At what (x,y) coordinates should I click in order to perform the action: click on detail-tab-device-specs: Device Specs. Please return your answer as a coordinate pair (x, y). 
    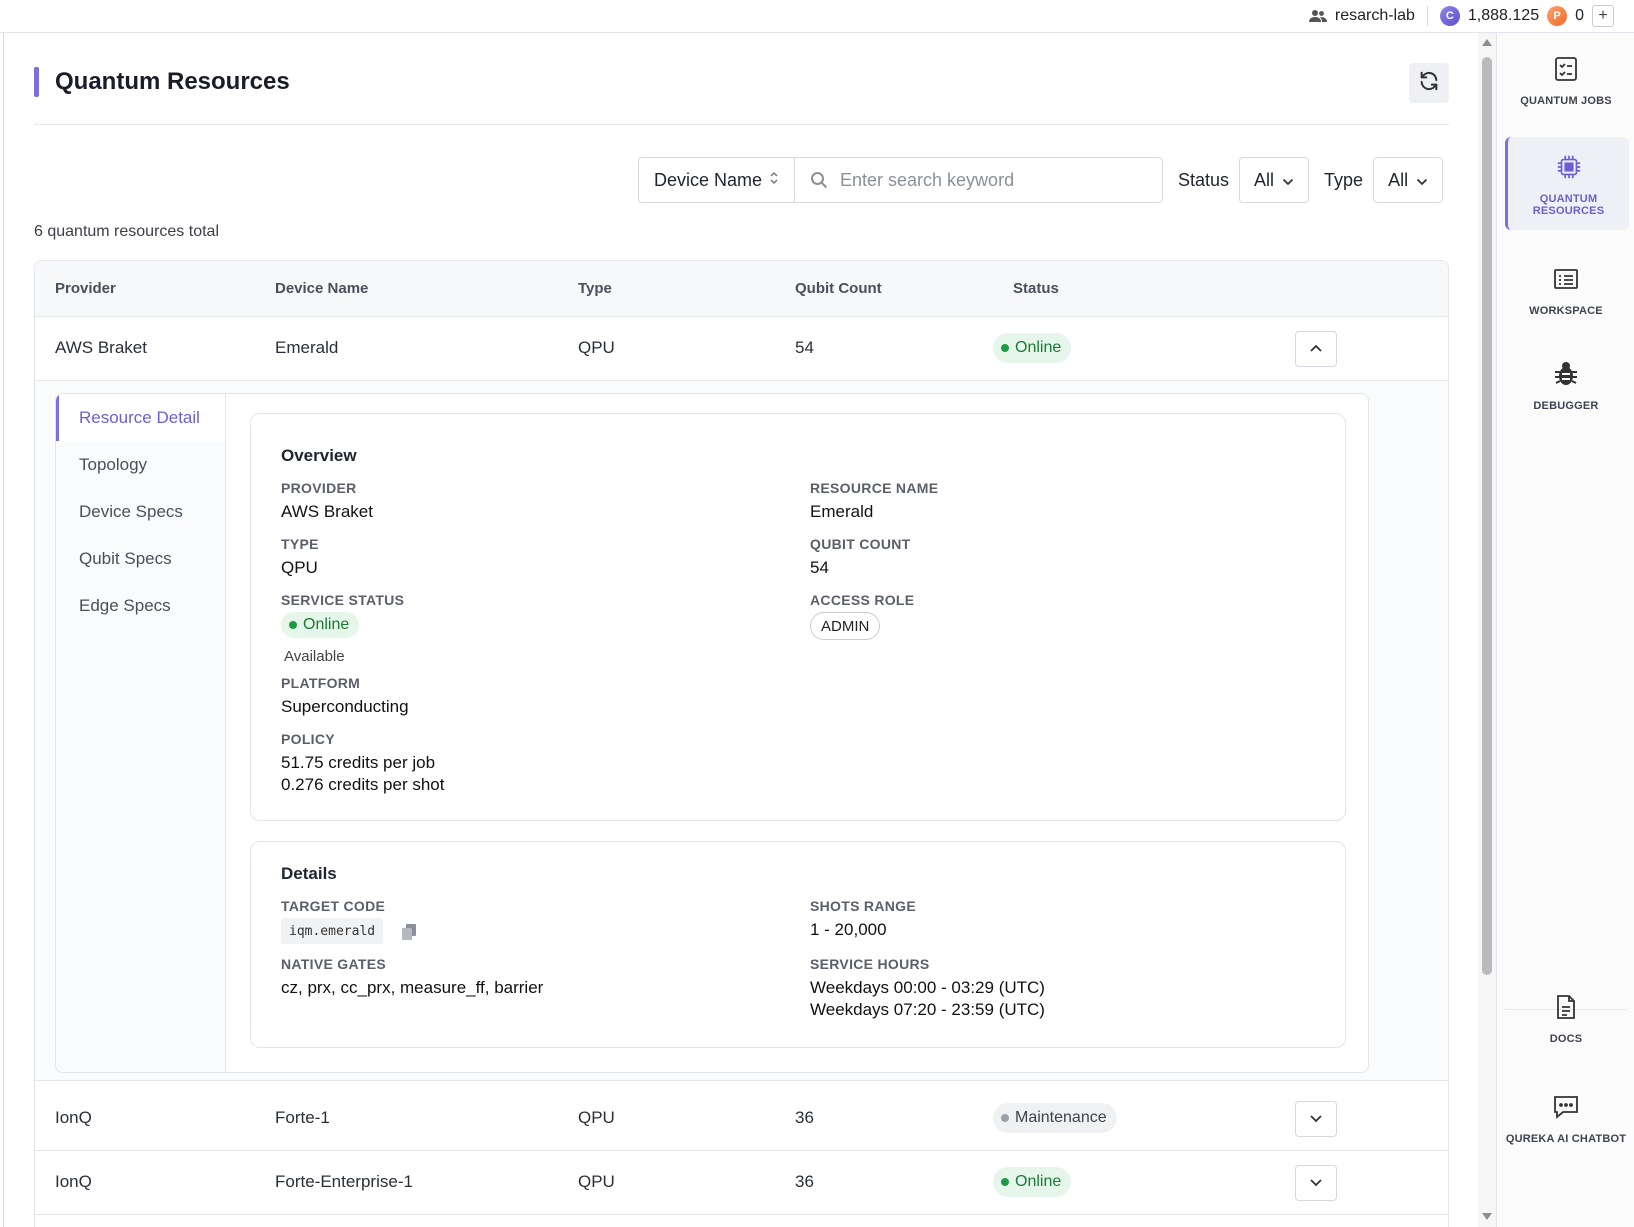
    Looking at the image, I should click on (140, 511).